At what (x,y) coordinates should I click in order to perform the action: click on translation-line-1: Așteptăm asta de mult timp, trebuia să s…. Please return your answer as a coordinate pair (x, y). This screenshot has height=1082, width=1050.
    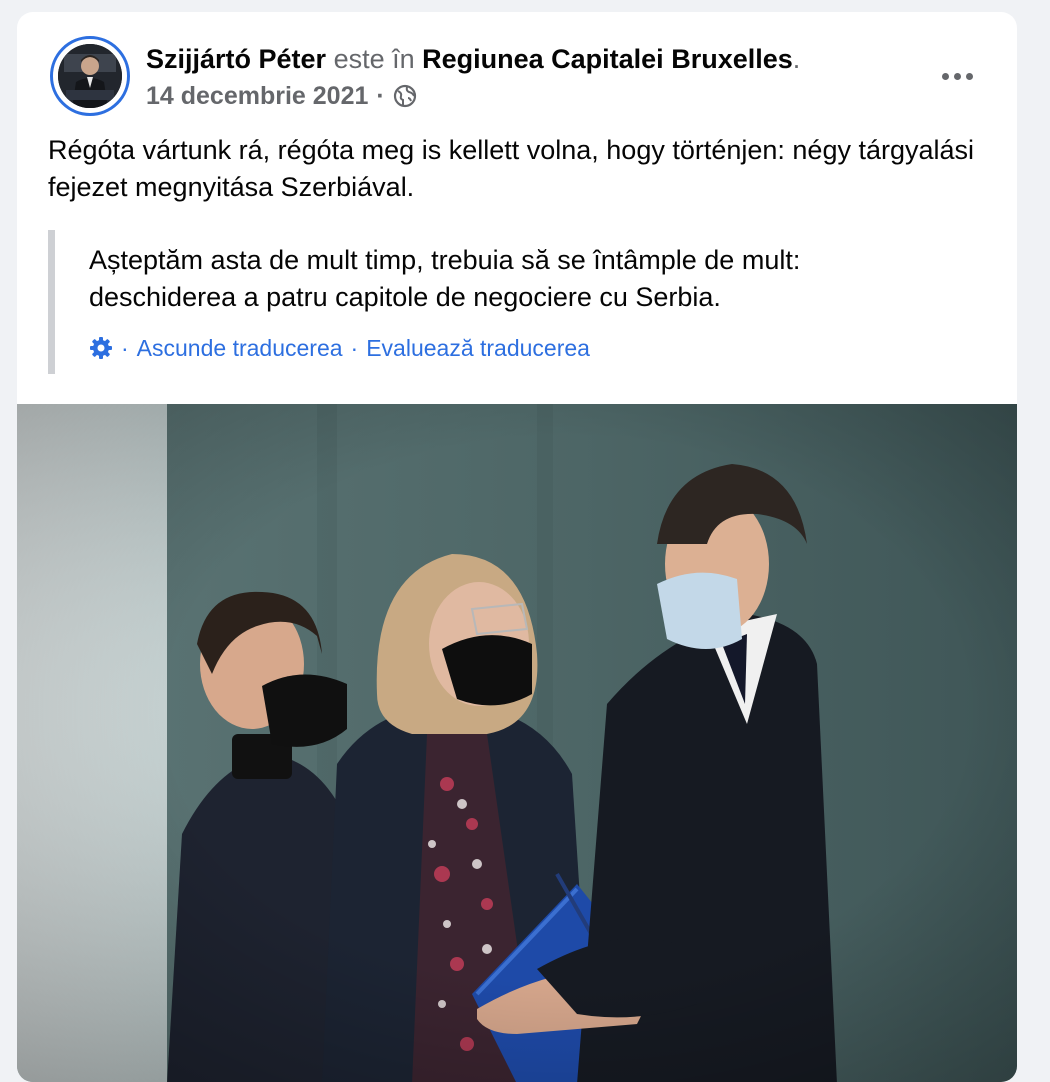
    Looking at the image, I should click on (445, 260).